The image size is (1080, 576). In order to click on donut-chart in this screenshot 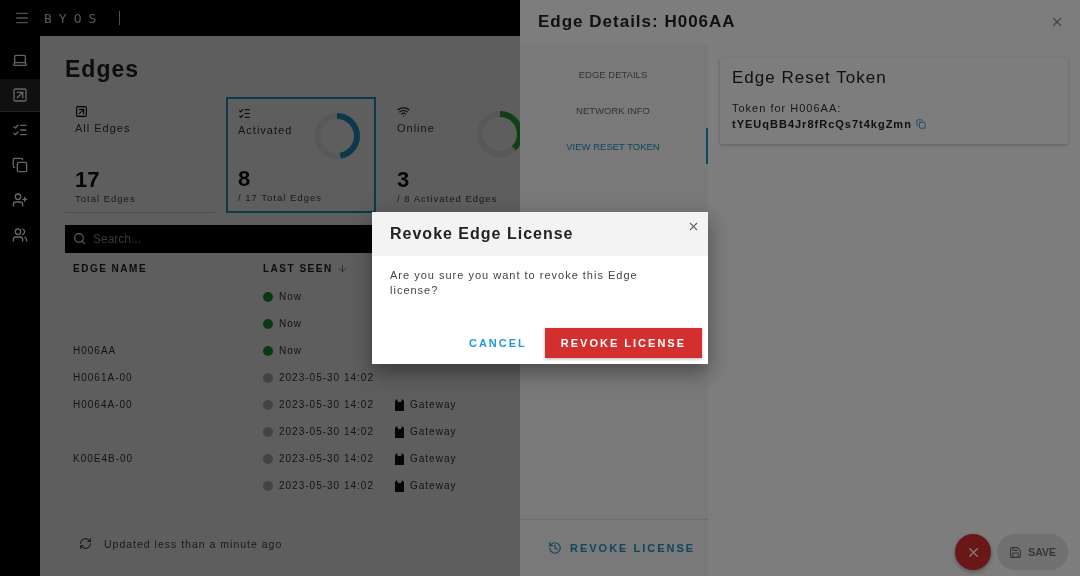, I will do `click(337, 136)`.